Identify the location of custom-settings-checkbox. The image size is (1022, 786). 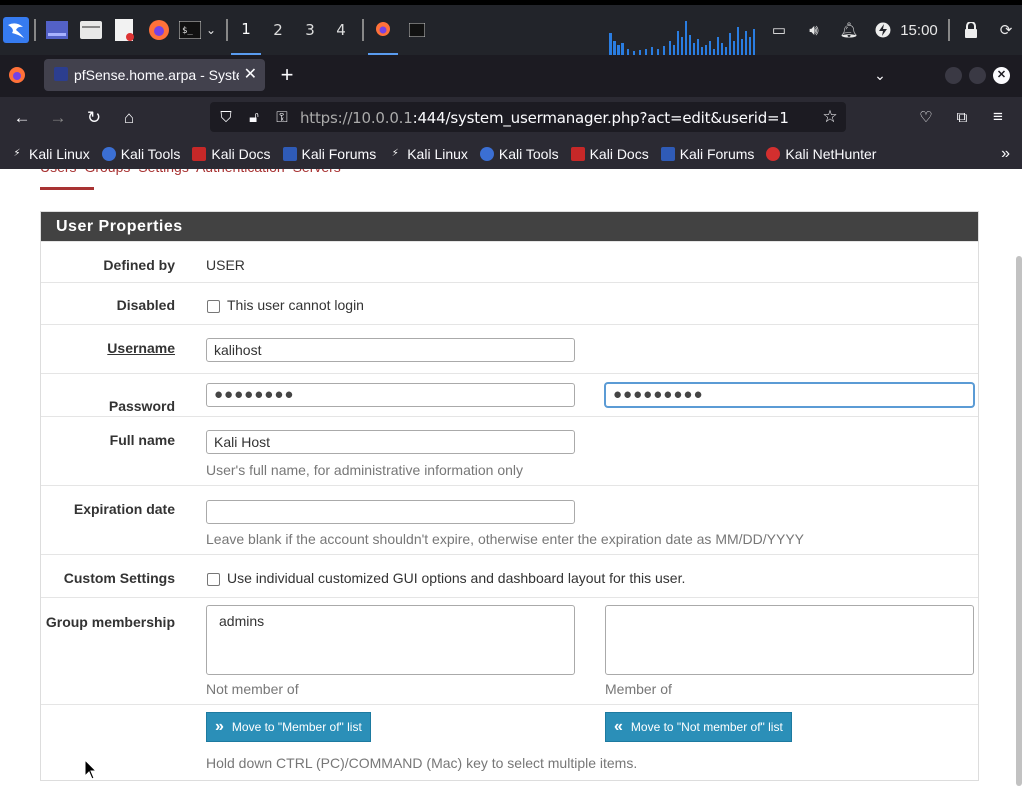
(213, 579).